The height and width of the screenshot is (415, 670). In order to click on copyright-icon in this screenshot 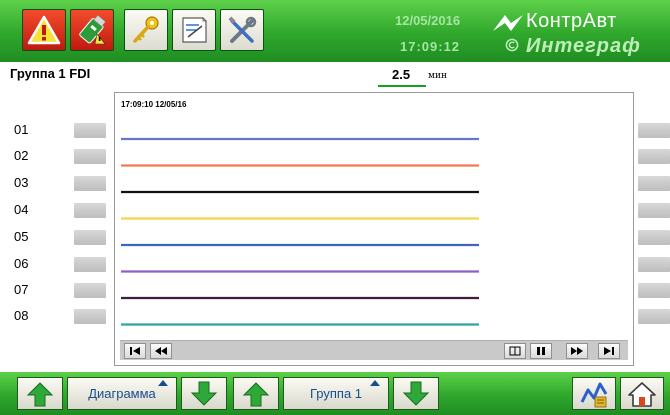, I will do `click(512, 45)`.